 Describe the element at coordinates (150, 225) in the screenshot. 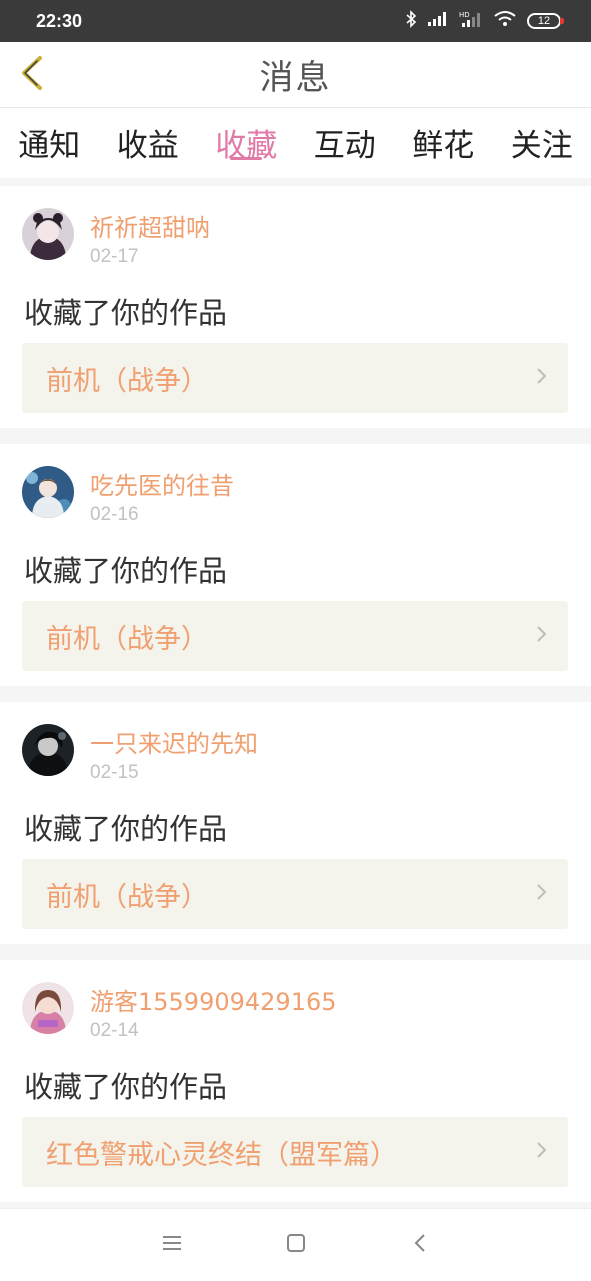

I see `username: 祈祈超甜呐` at that location.